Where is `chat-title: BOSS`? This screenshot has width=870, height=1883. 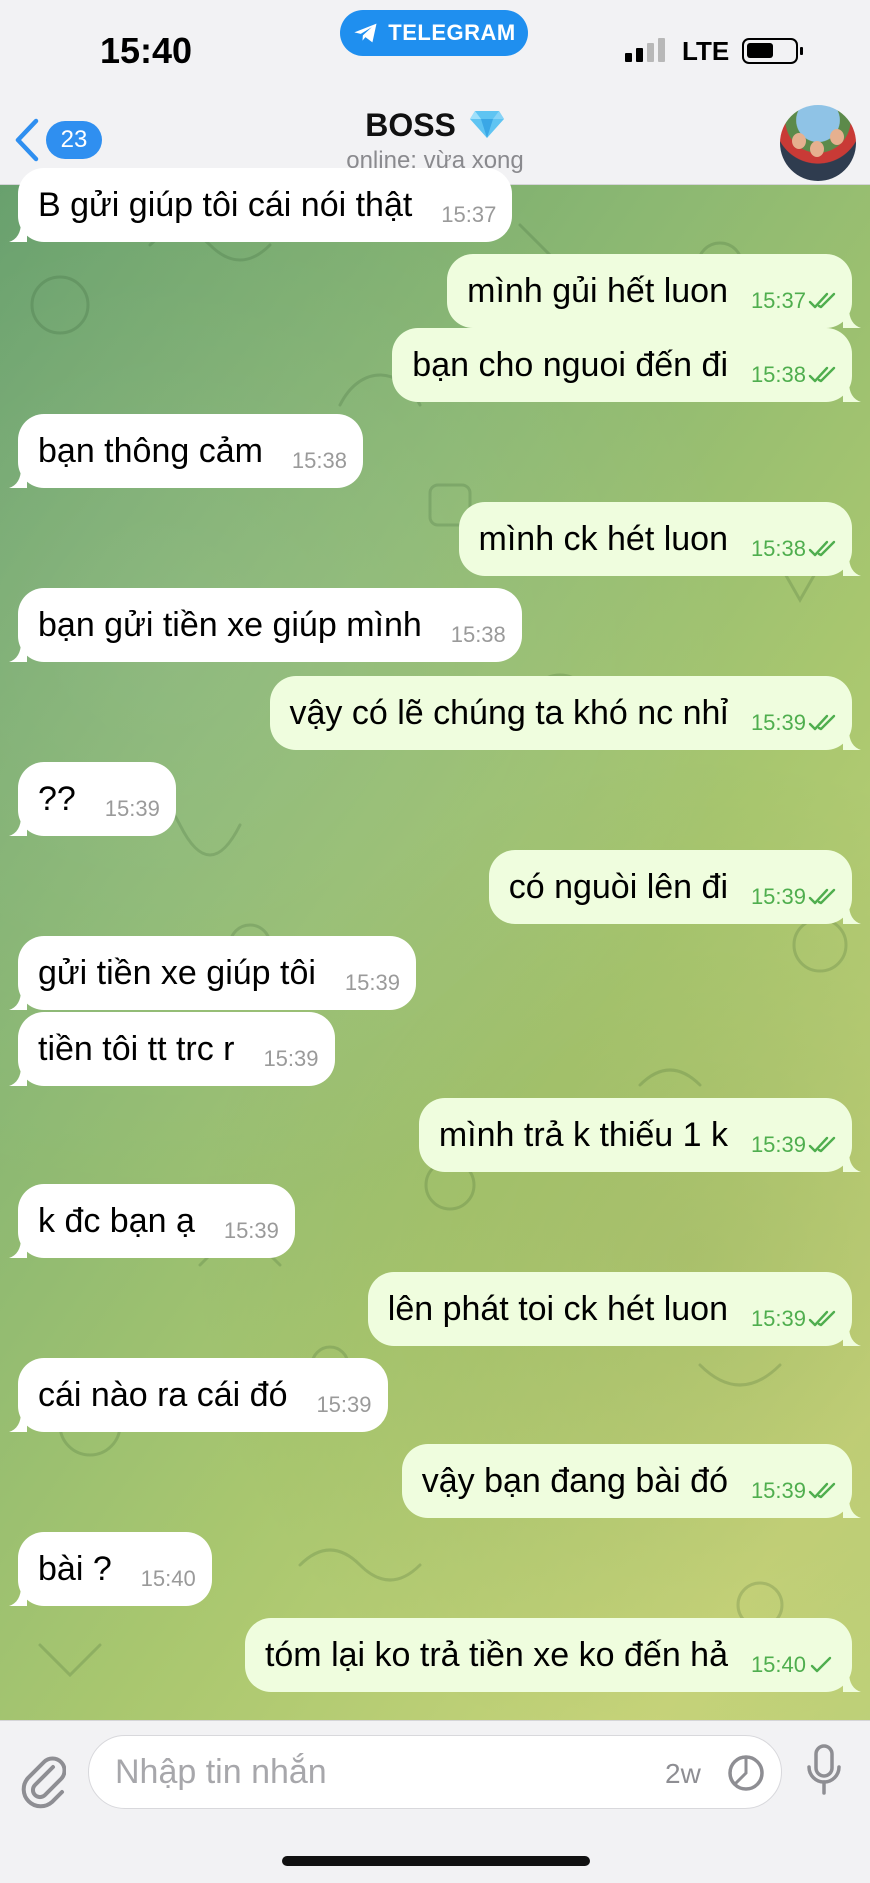 chat-title: BOSS is located at coordinates (435, 127).